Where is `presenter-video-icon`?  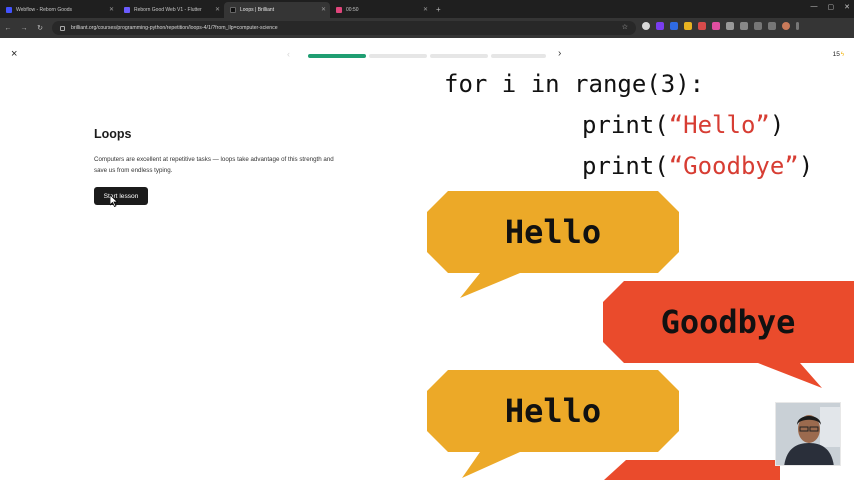 presenter-video-icon is located at coordinates (808, 434).